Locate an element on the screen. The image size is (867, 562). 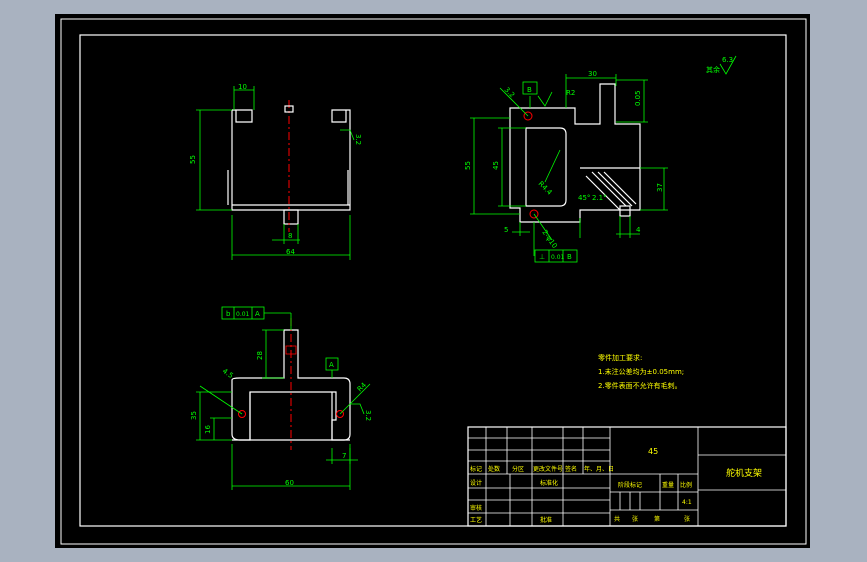
tech-notes-title: 零件加工要求: is located at coordinates (620, 357).